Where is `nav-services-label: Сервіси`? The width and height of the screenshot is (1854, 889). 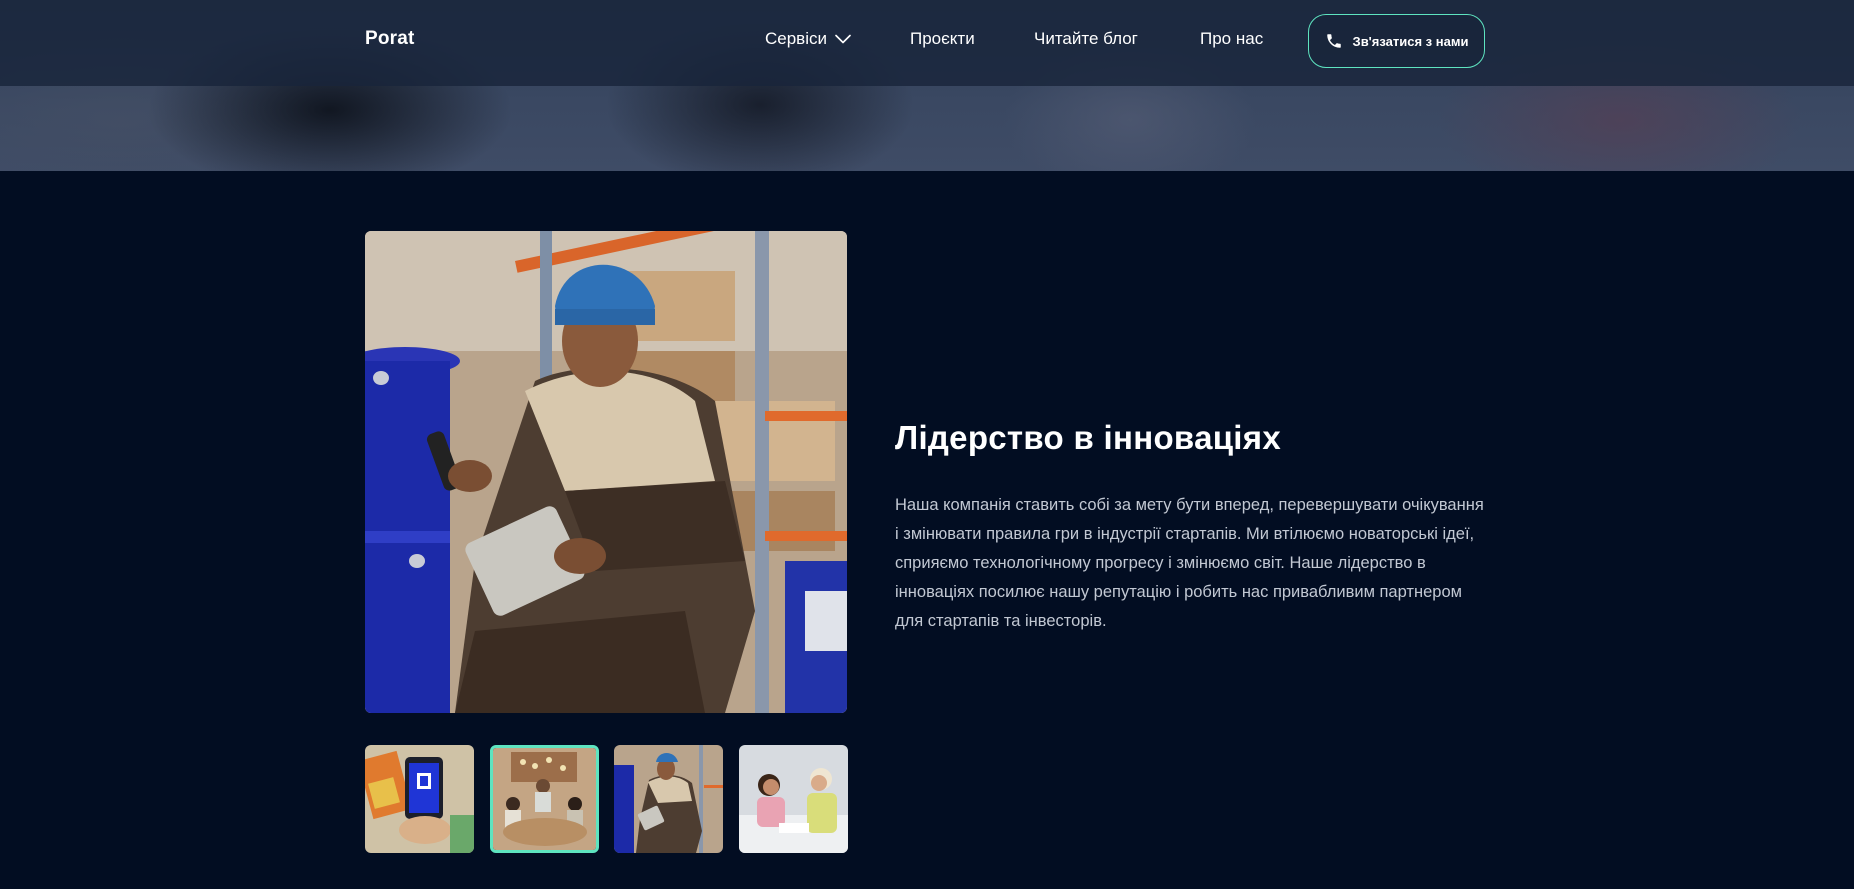
nav-services-label: Сервіси is located at coordinates (796, 38).